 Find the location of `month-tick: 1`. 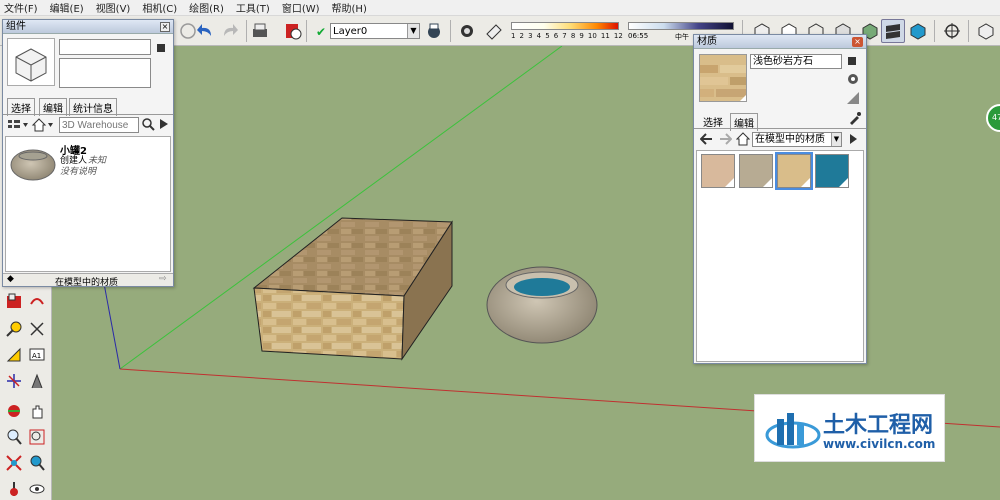

month-tick: 1 is located at coordinates (513, 36).